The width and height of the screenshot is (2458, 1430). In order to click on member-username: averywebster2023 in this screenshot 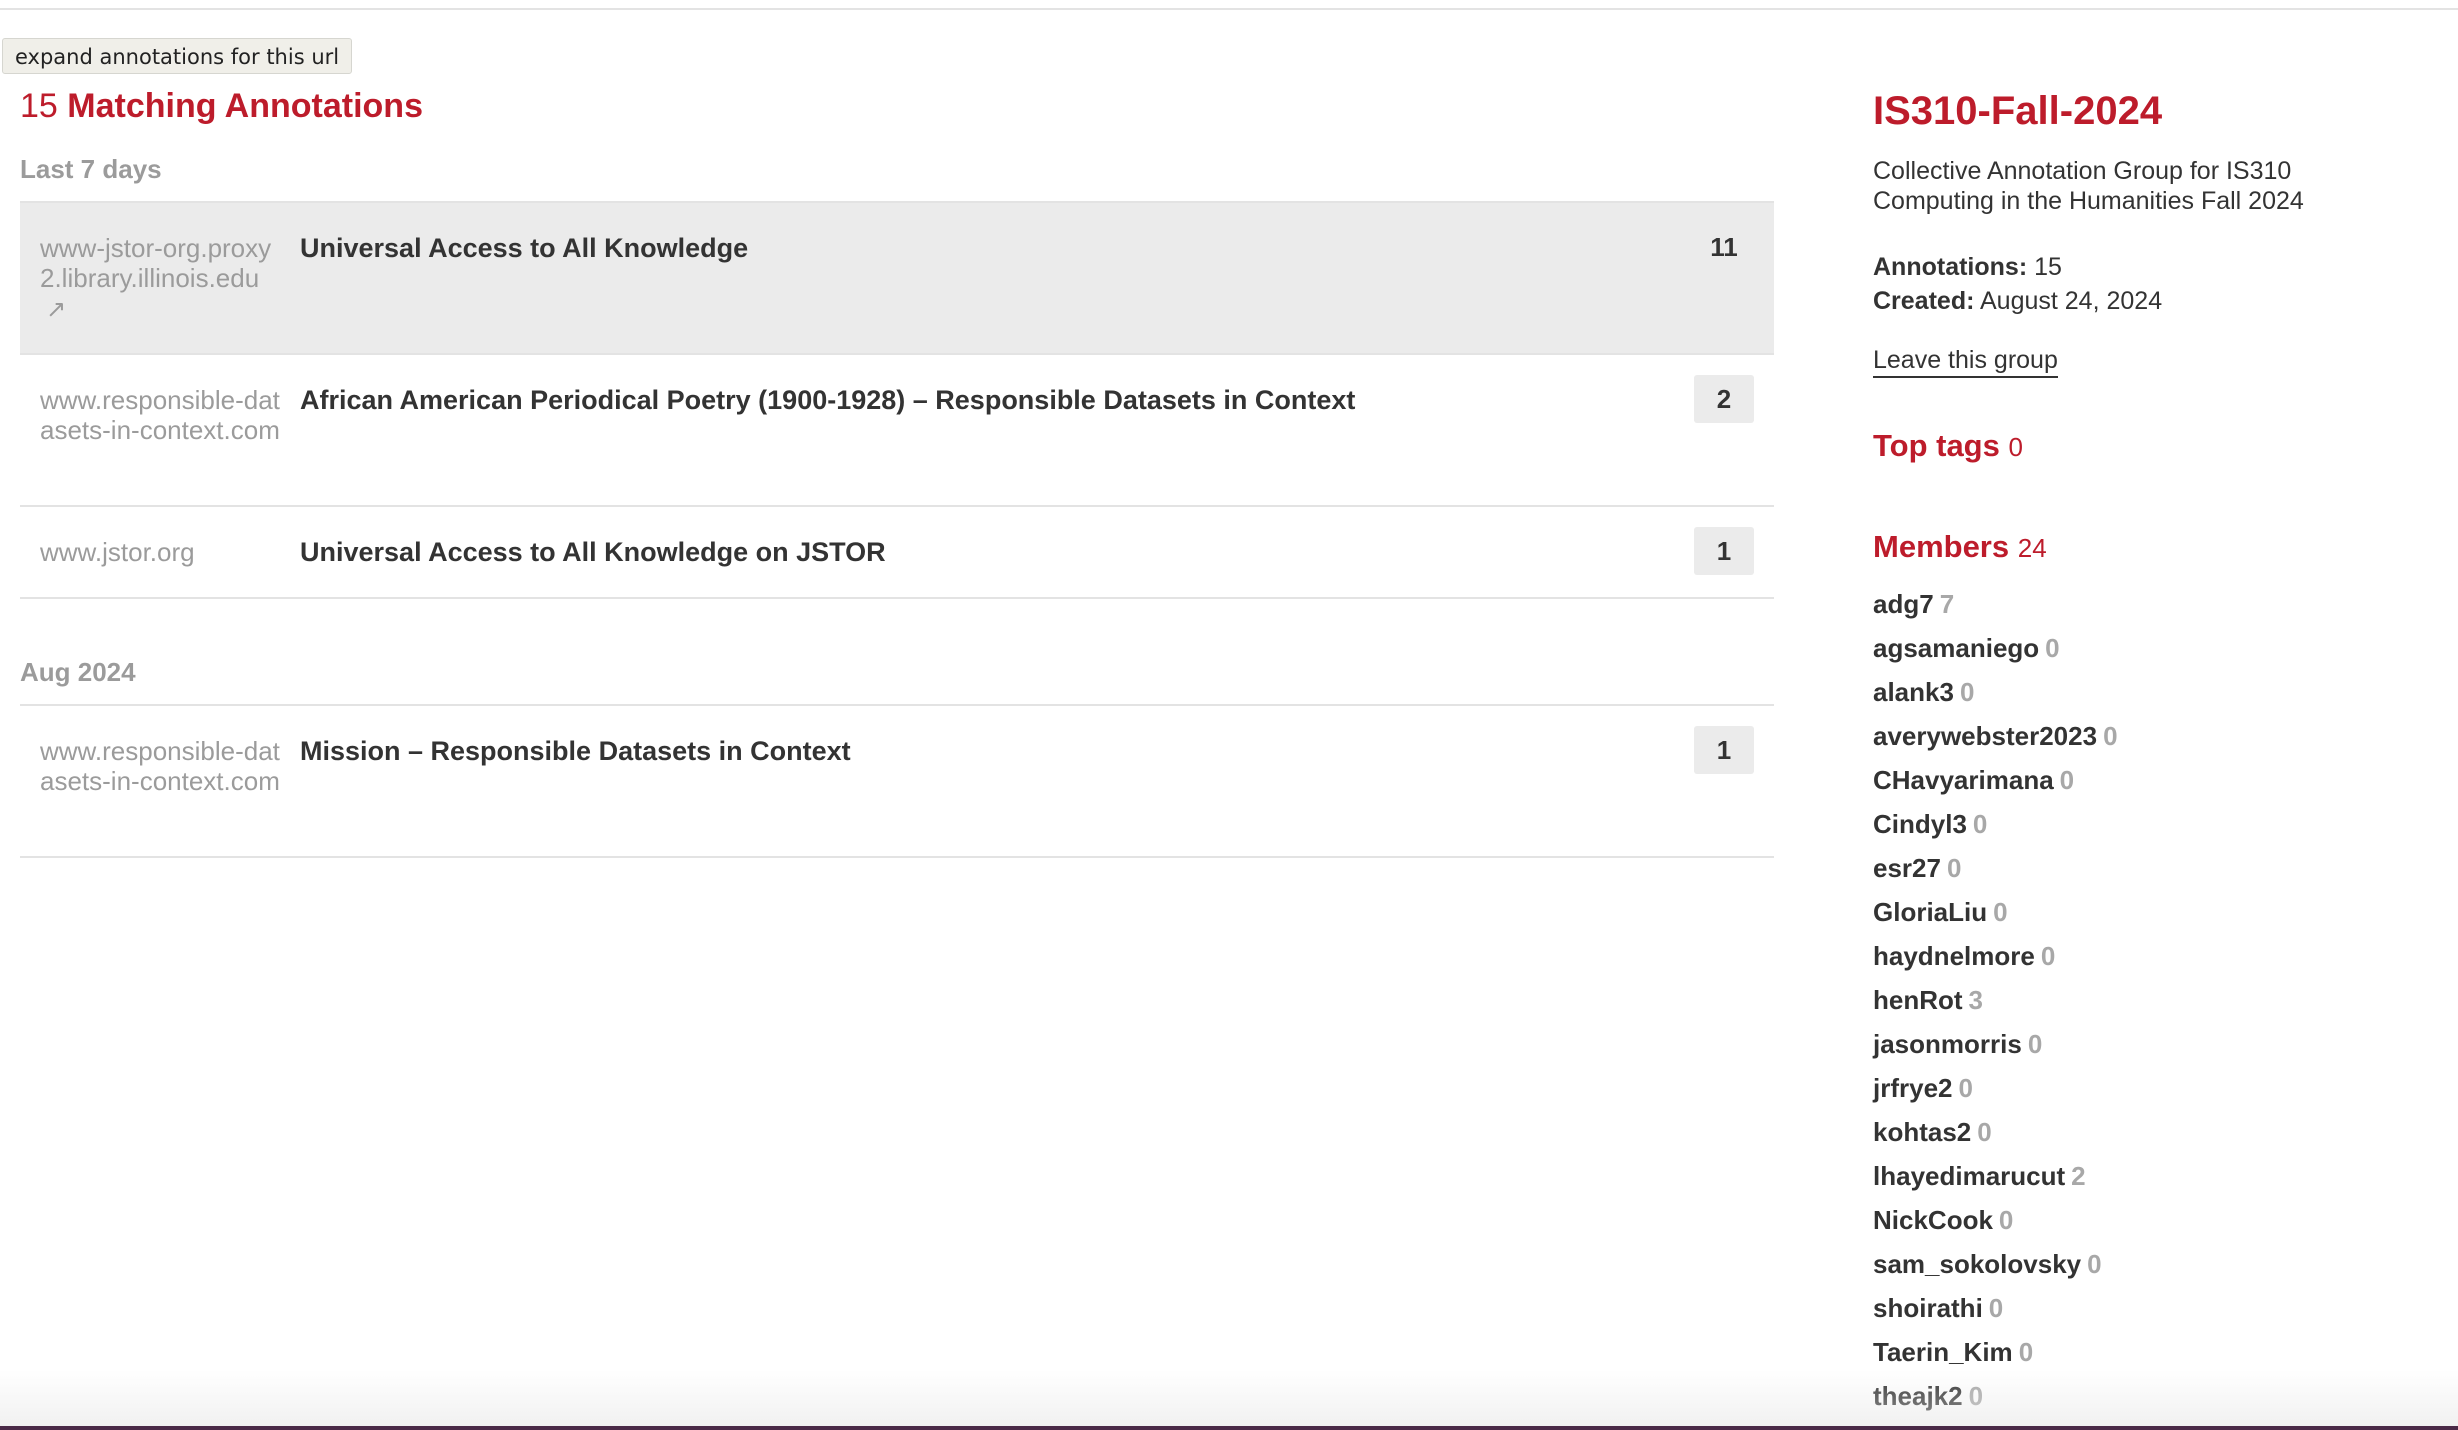, I will do `click(1985, 736)`.